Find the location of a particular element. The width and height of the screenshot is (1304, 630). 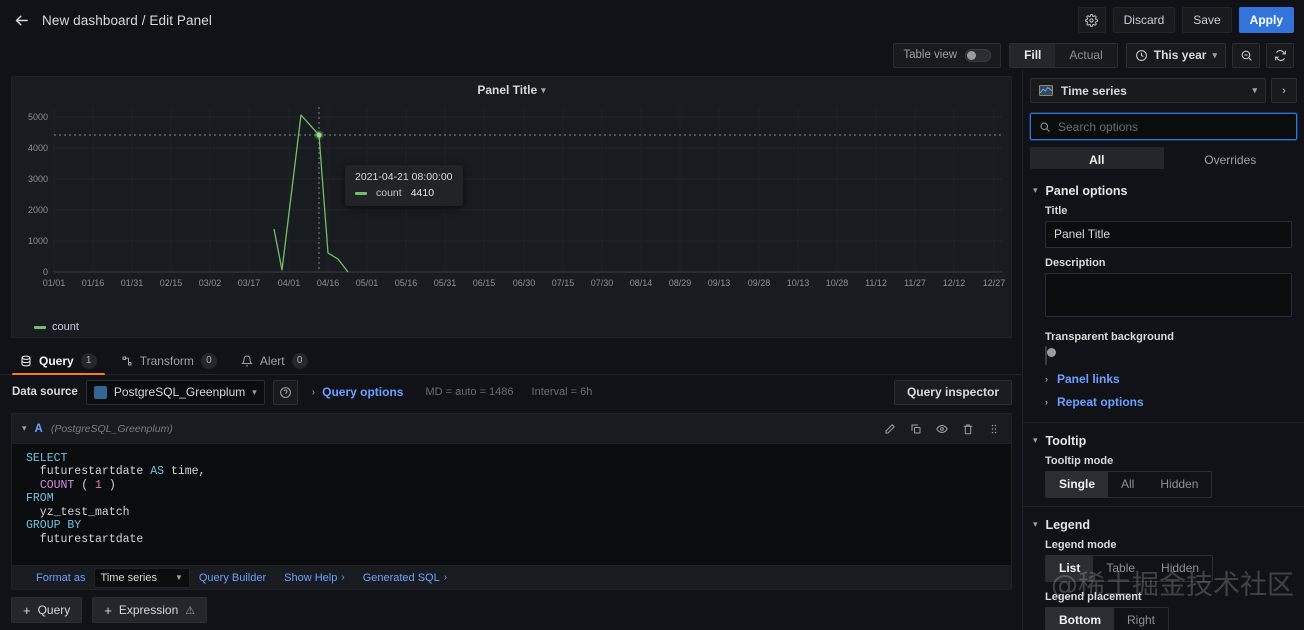

viz-picker-row: Time series ▾ › is located at coordinates (1163, 86).